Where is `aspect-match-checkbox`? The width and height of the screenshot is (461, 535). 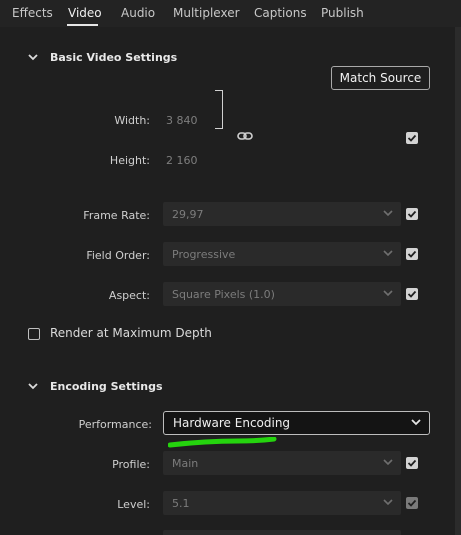 aspect-match-checkbox is located at coordinates (412, 294).